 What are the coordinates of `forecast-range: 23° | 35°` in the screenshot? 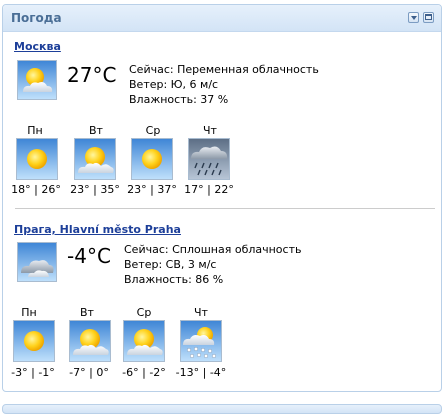 It's located at (95, 189).